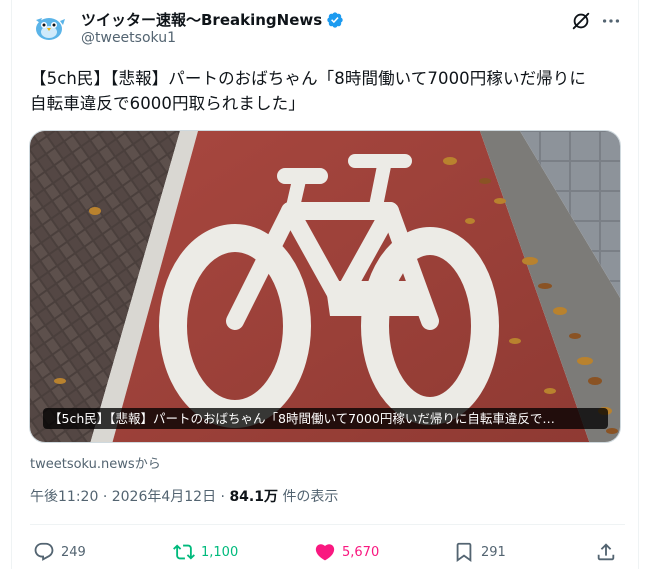 This screenshot has width=647, height=569. I want to click on avatar, so click(50, 26).